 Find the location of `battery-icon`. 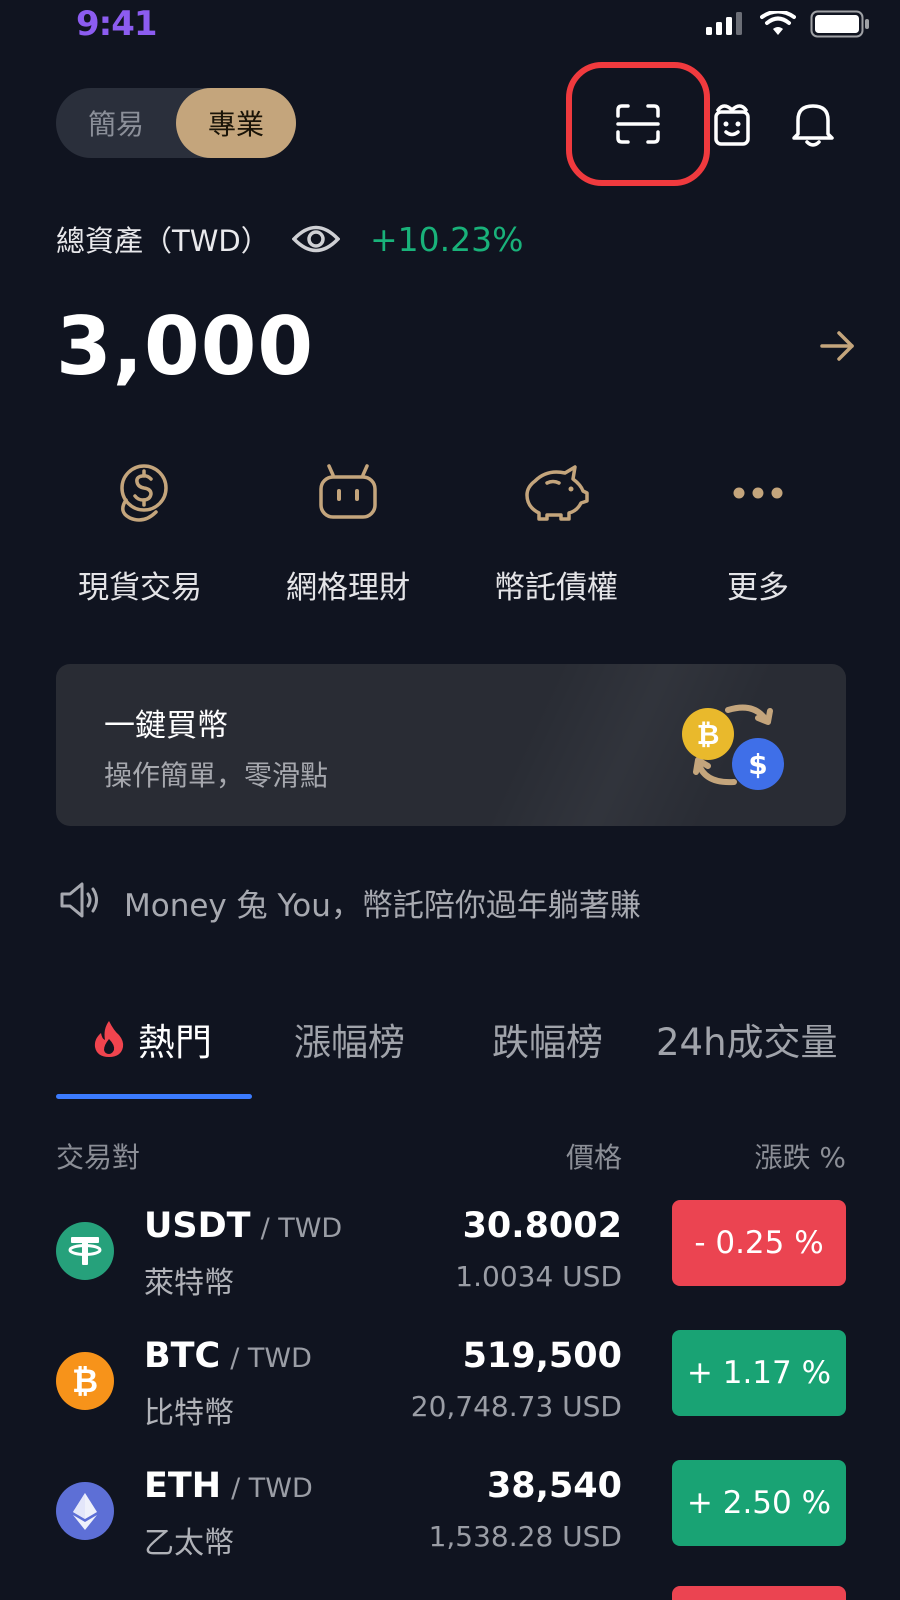

battery-icon is located at coordinates (839, 24).